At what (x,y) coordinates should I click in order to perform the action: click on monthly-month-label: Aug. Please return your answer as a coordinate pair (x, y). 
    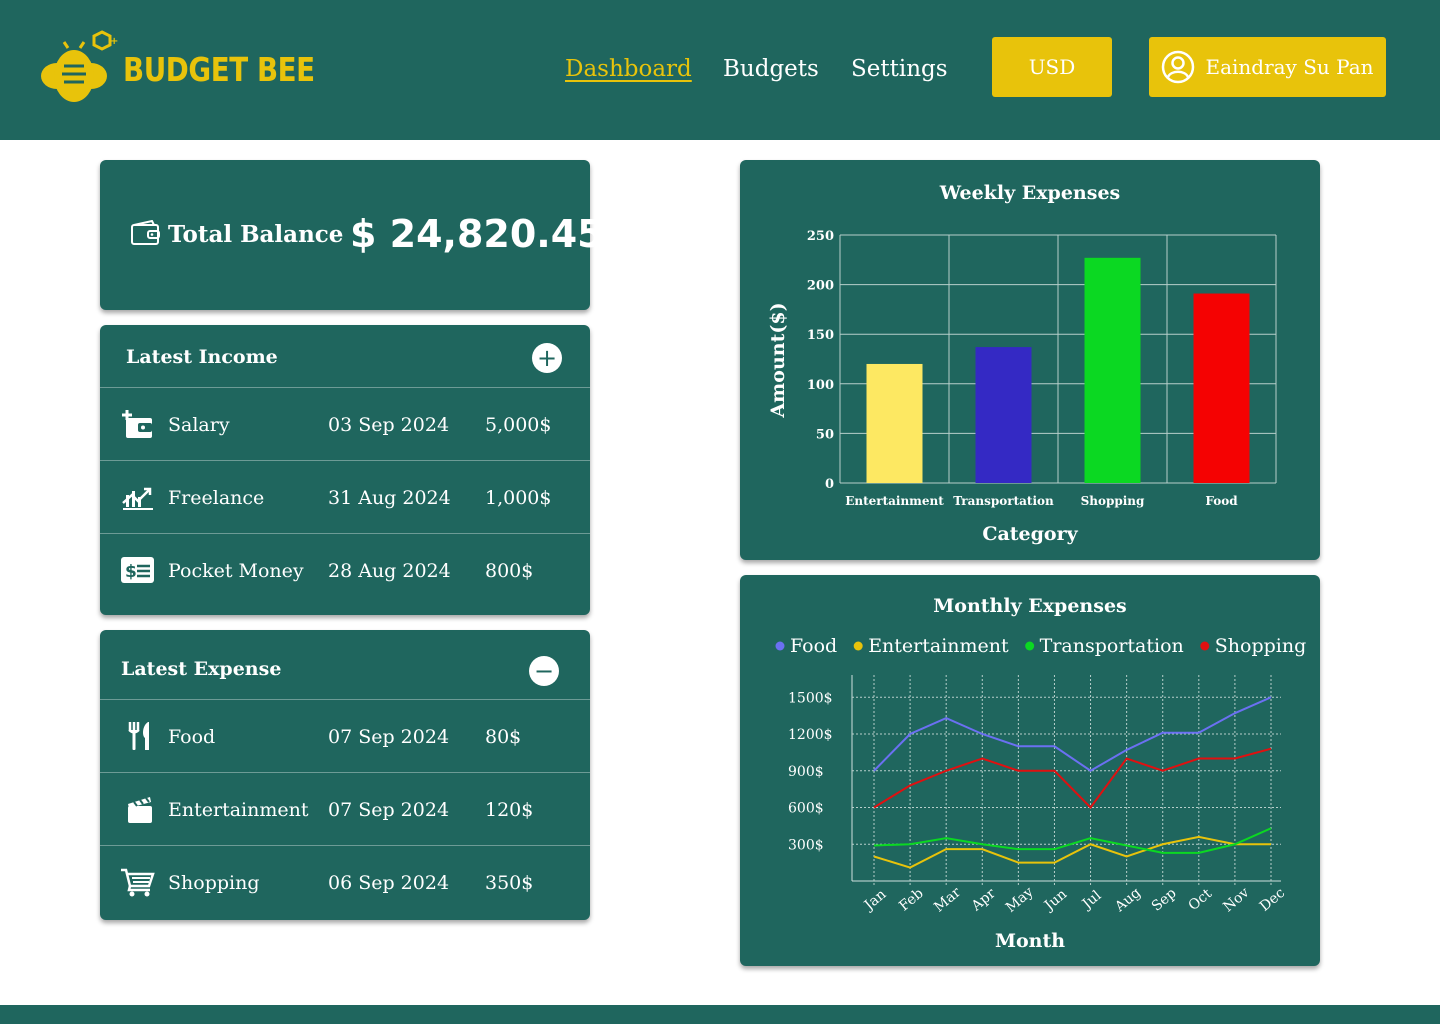
    Looking at the image, I should click on (1127, 900).